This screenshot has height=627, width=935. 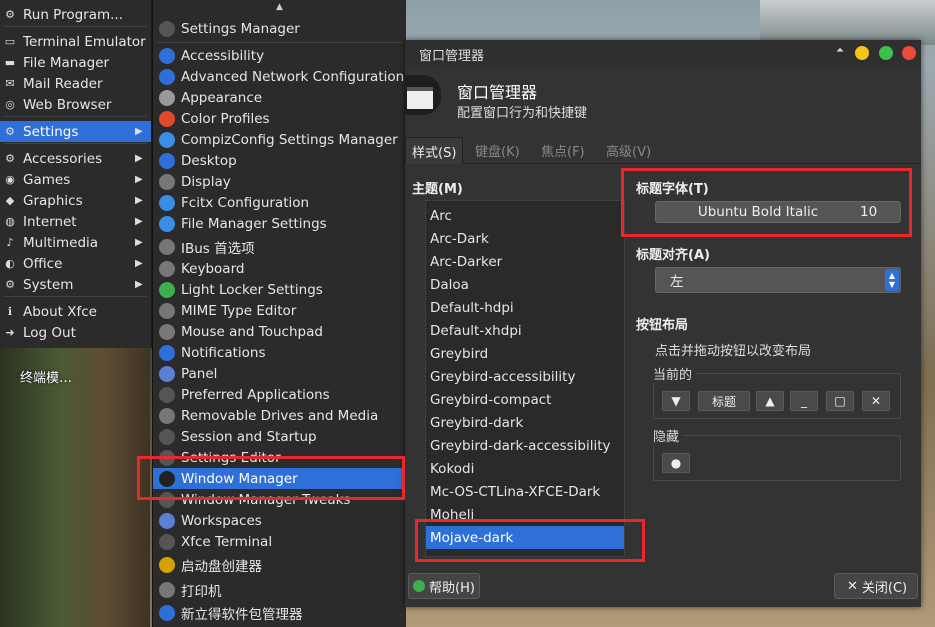 I want to click on settings-item-3: Advanced Network Configuration, so click(x=279, y=76).